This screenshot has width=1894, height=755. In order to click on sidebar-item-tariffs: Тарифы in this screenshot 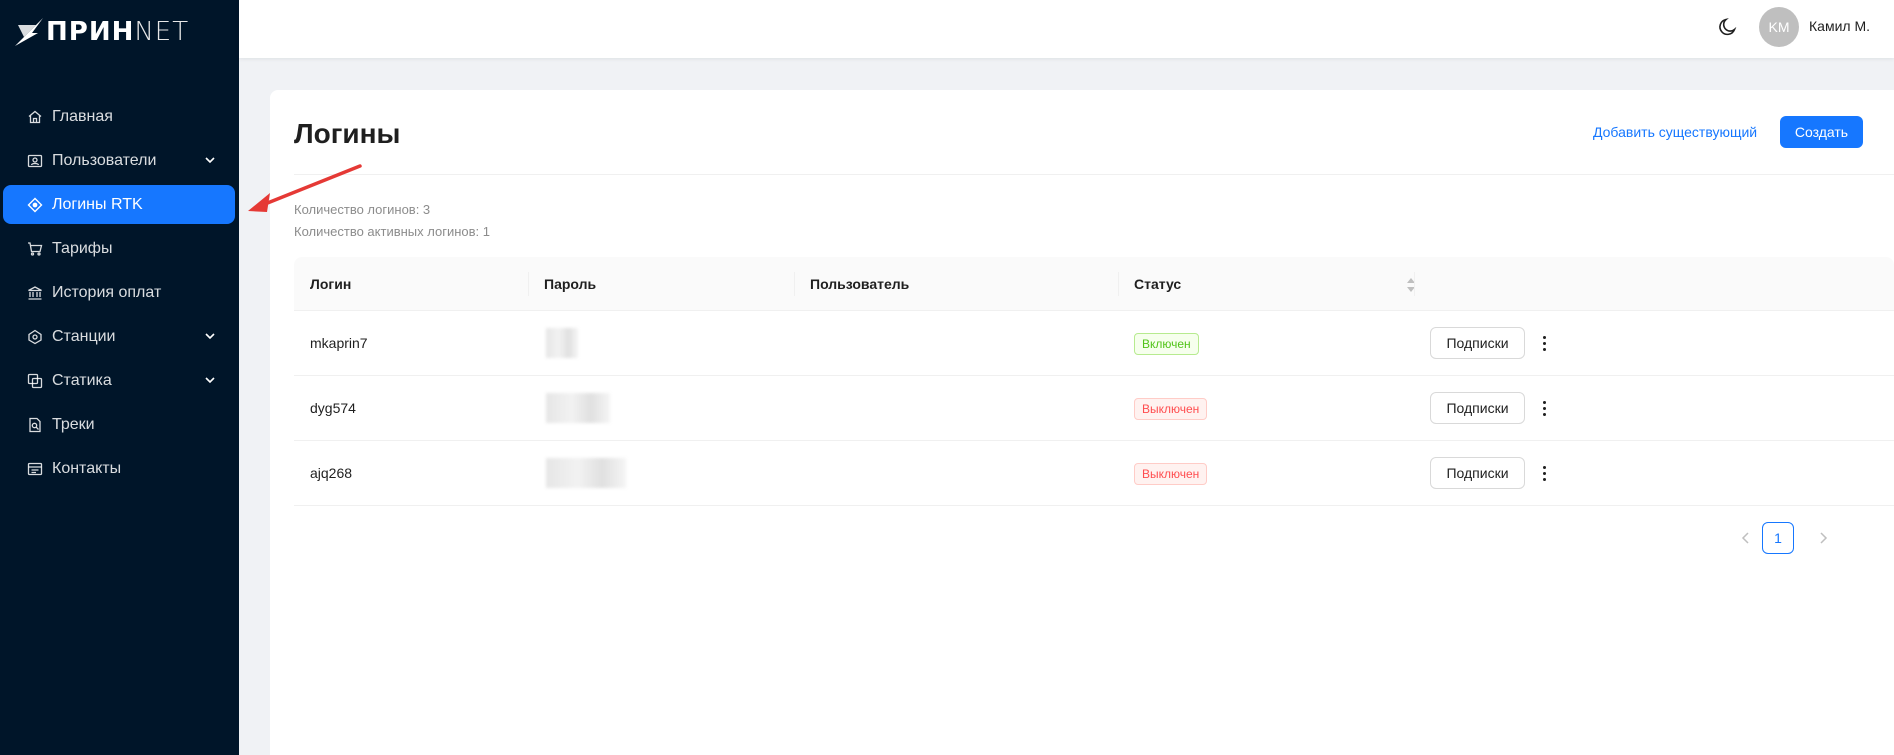, I will do `click(119, 248)`.